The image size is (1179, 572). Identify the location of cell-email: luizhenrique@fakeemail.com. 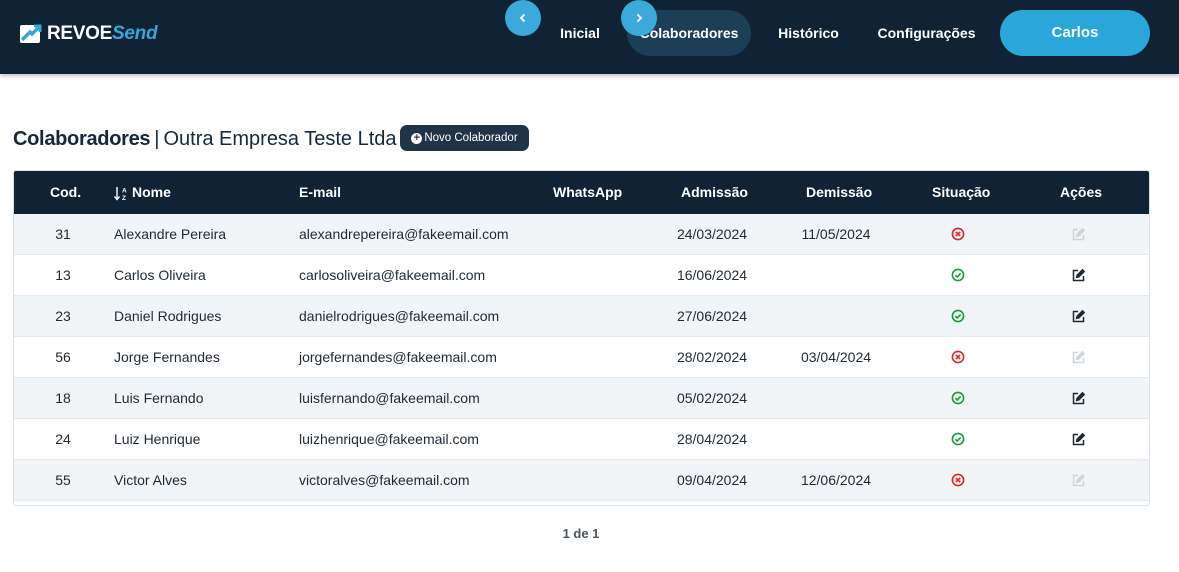
(389, 439).